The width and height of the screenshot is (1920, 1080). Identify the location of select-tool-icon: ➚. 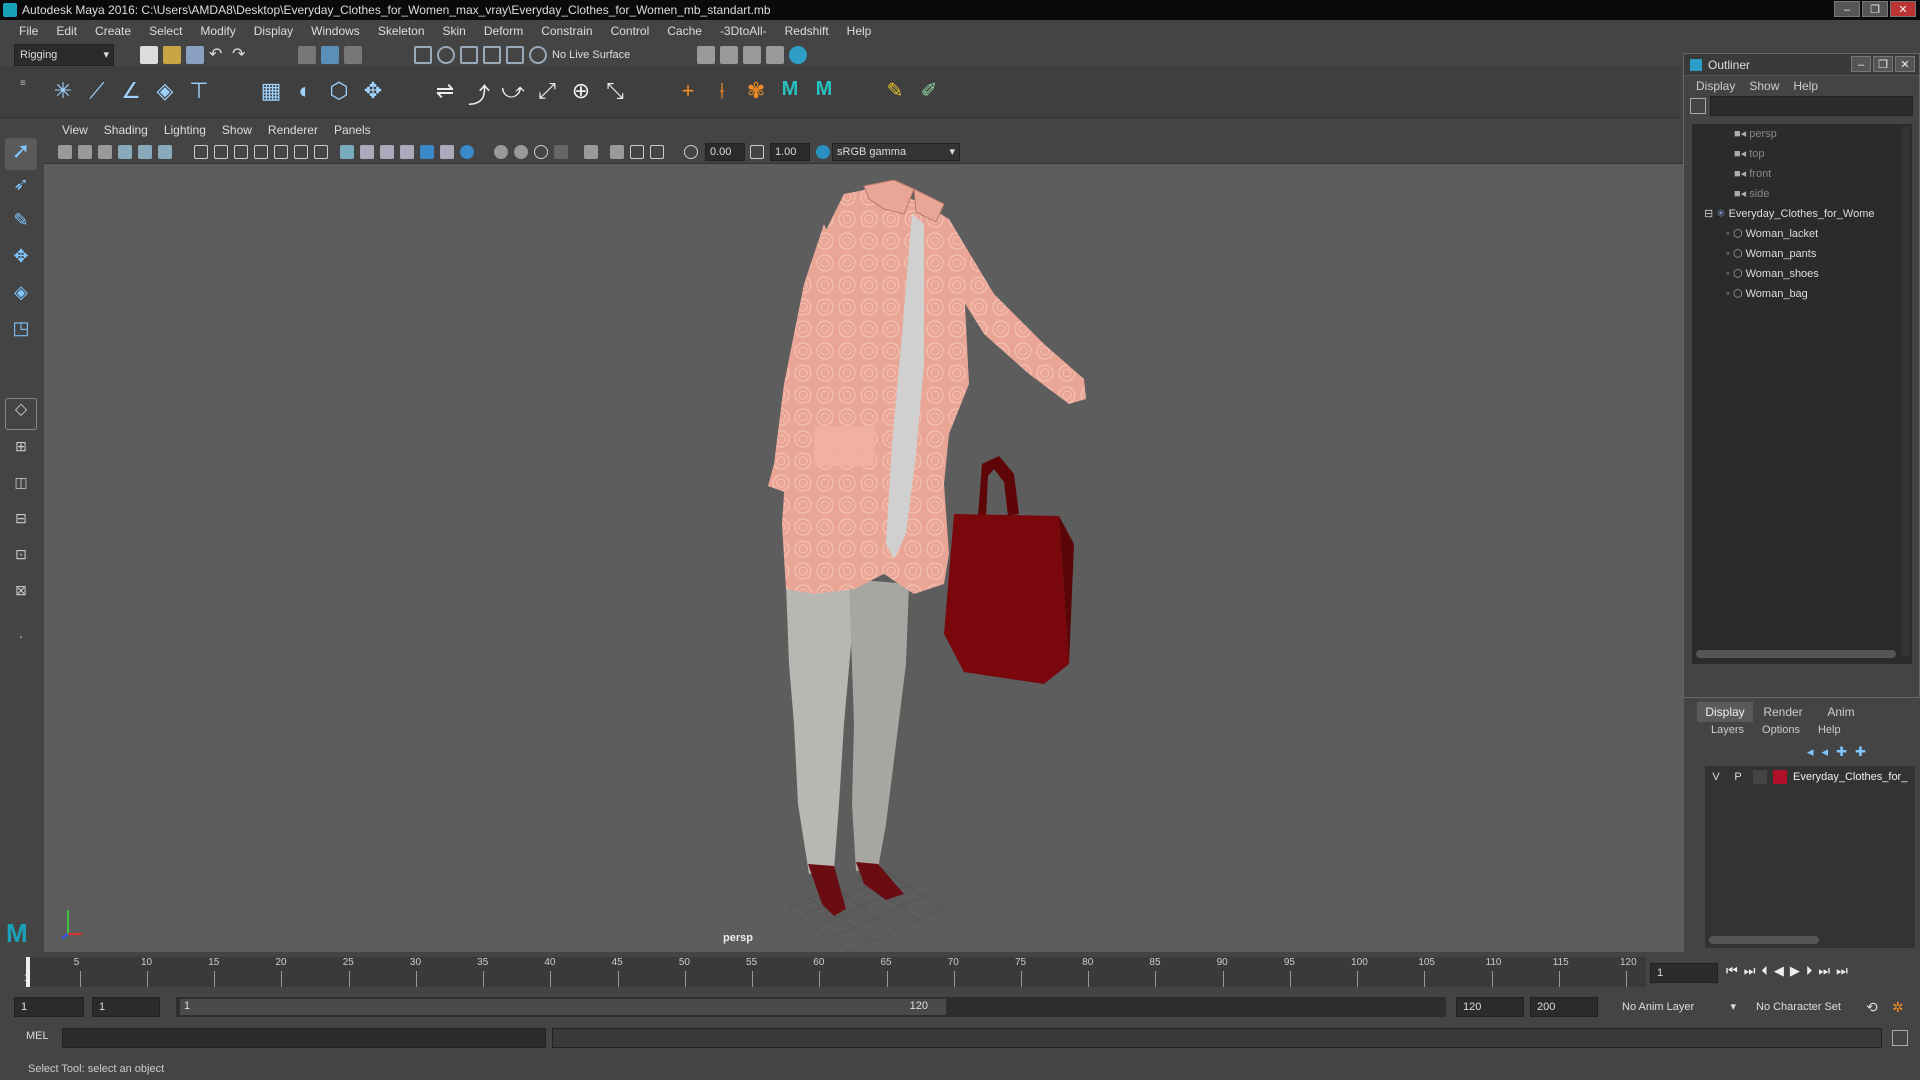
(21, 154).